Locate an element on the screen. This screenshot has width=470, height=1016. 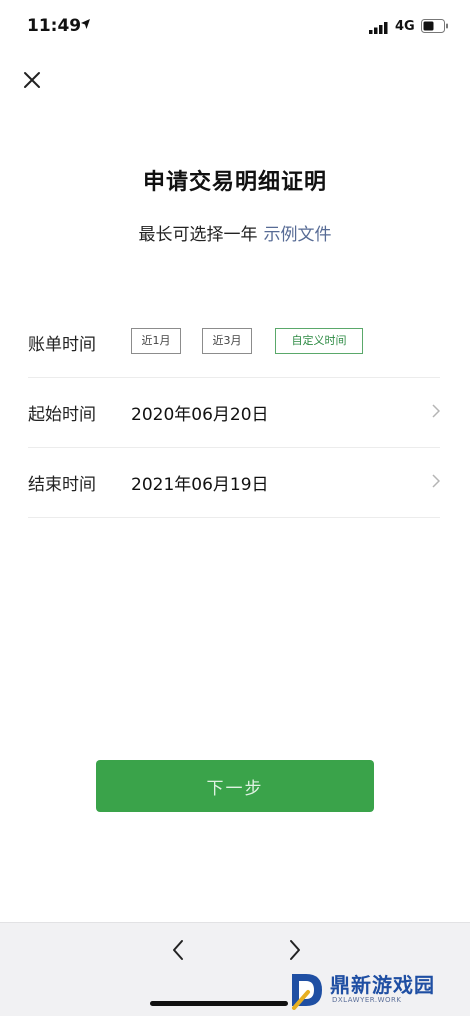
end-time-row: 结束时间 2021年06月19日 is located at coordinates (234, 483).